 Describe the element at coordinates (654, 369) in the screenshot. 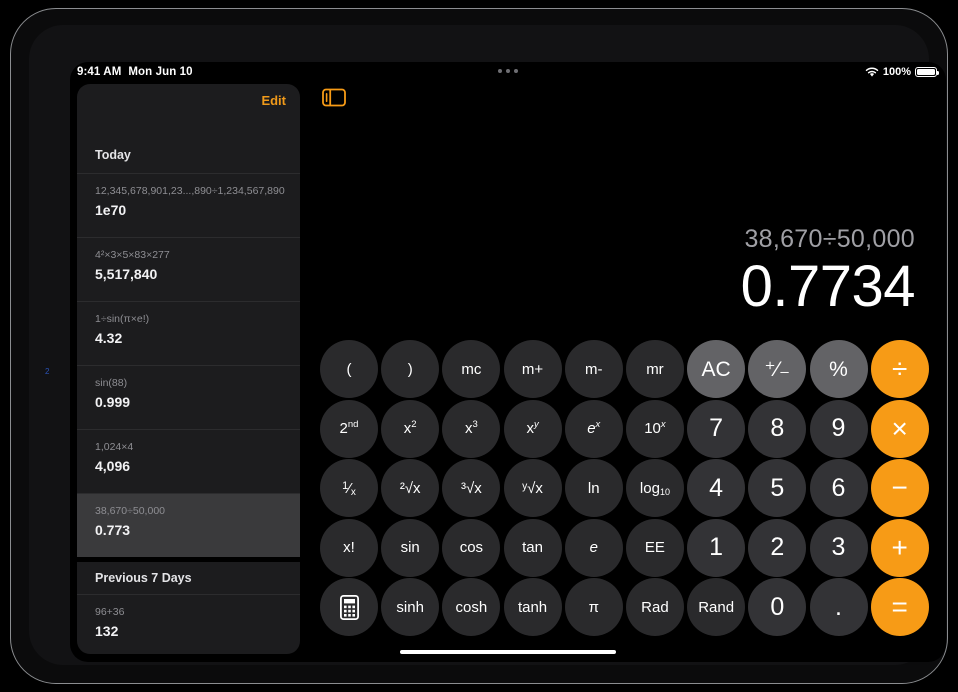

I see `memory-recall-key: mr` at that location.